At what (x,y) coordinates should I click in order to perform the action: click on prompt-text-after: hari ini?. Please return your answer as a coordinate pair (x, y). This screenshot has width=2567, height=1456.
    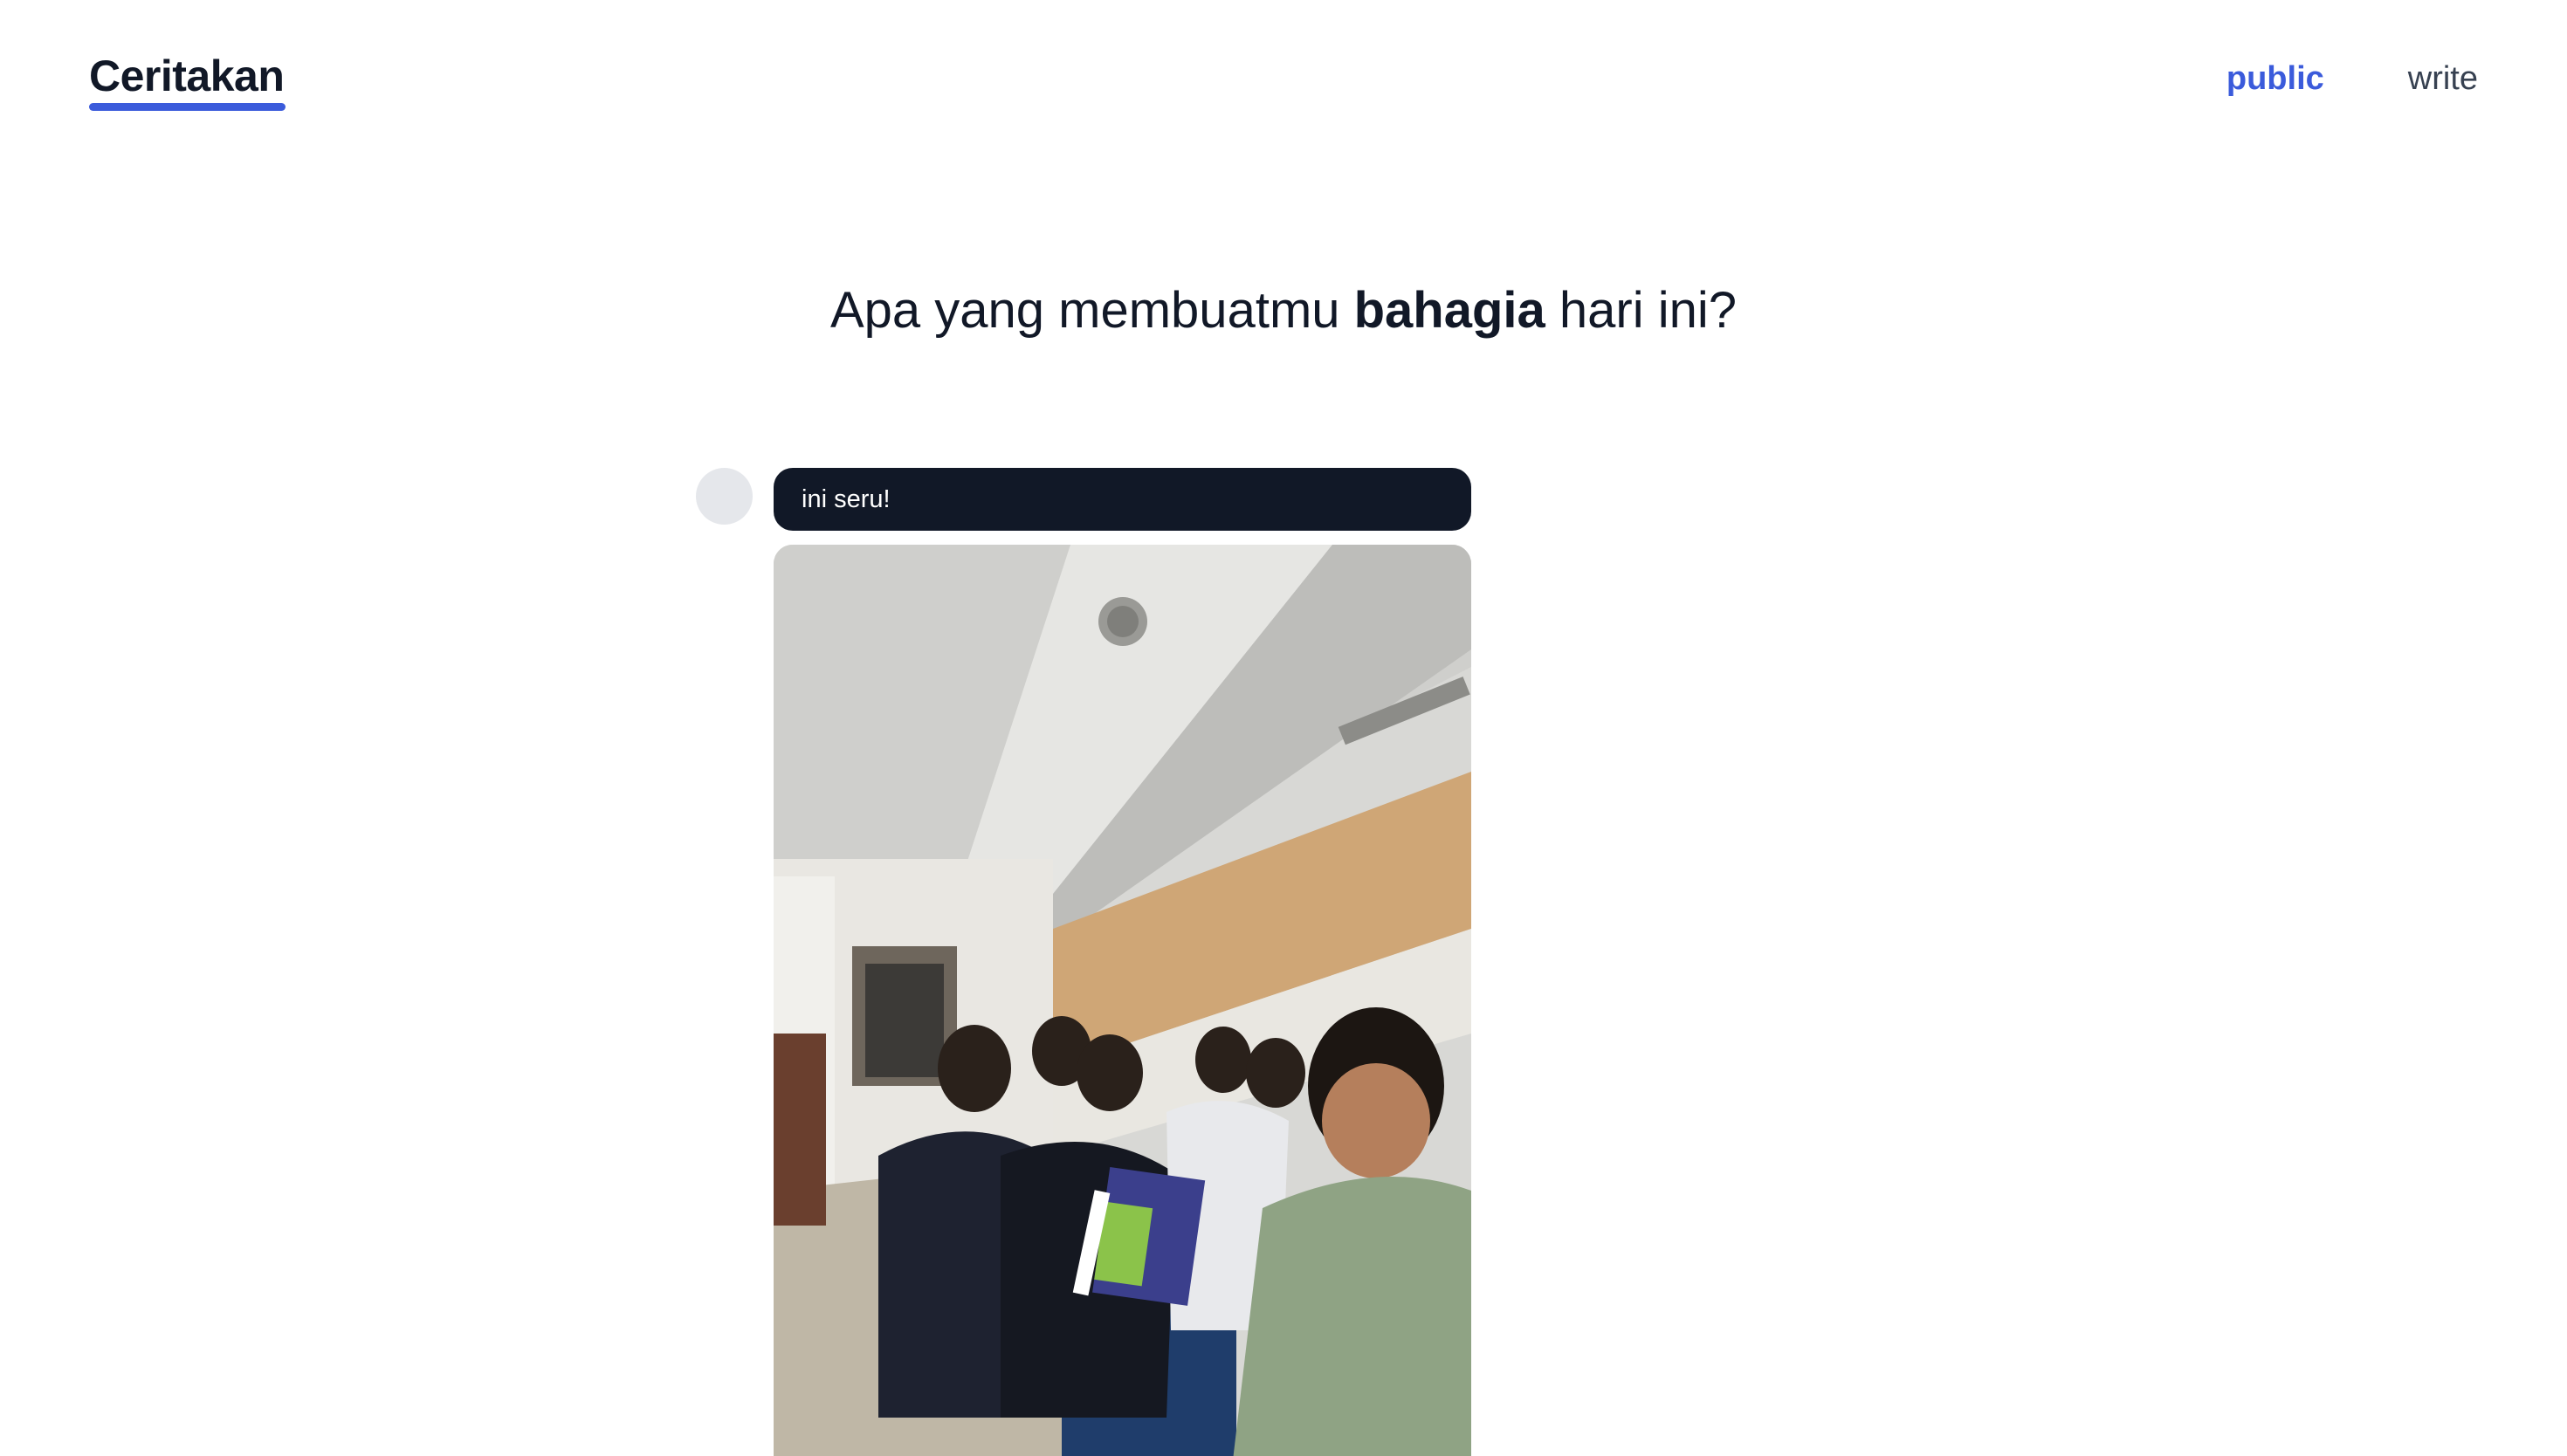
    Looking at the image, I should click on (1641, 310).